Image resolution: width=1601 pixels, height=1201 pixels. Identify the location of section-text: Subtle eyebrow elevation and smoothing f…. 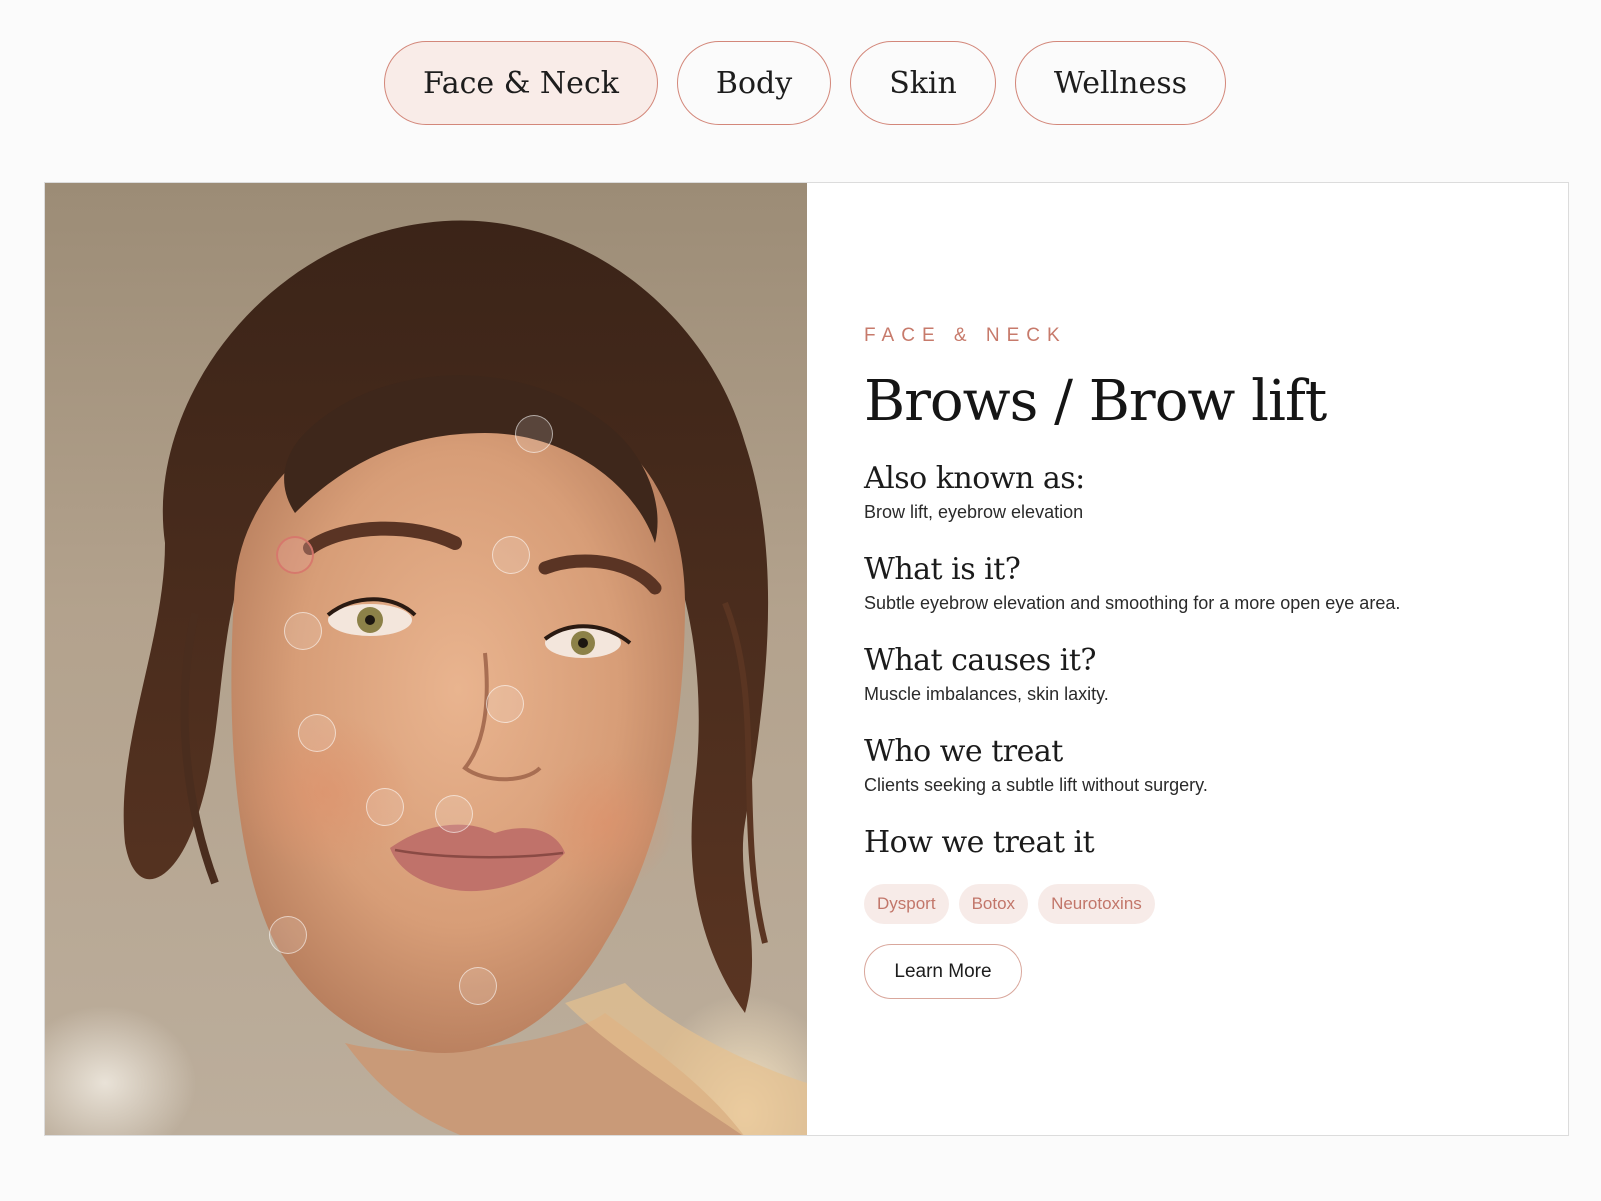
(1132, 603).